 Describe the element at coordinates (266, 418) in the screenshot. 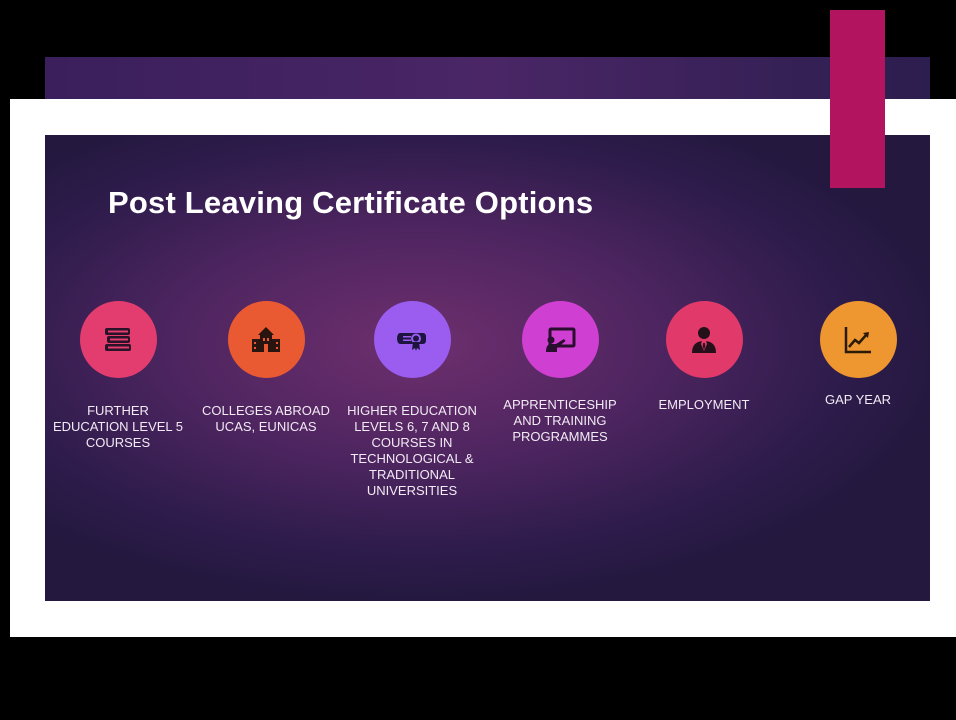

I see `option-label: COLLEGES ABROAD UCAS, EUNICAS` at that location.